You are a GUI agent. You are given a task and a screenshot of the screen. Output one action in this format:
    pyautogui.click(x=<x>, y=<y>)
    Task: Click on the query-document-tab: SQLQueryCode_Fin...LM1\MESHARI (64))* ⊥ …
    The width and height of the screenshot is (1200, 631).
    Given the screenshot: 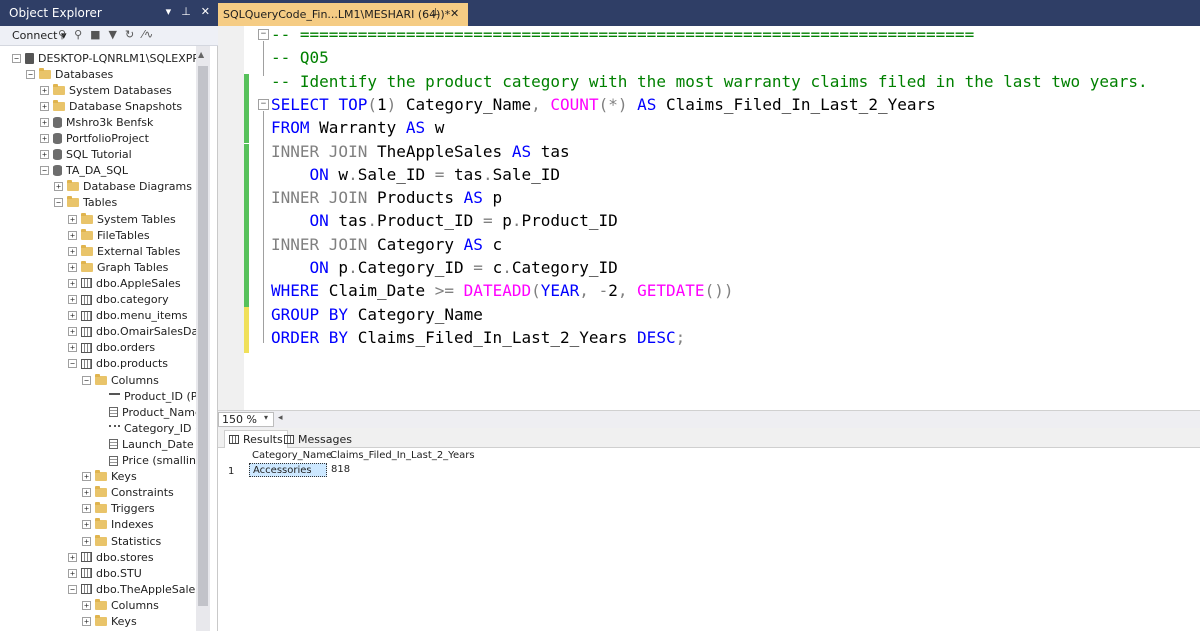 What is the action you would take?
    pyautogui.click(x=343, y=14)
    